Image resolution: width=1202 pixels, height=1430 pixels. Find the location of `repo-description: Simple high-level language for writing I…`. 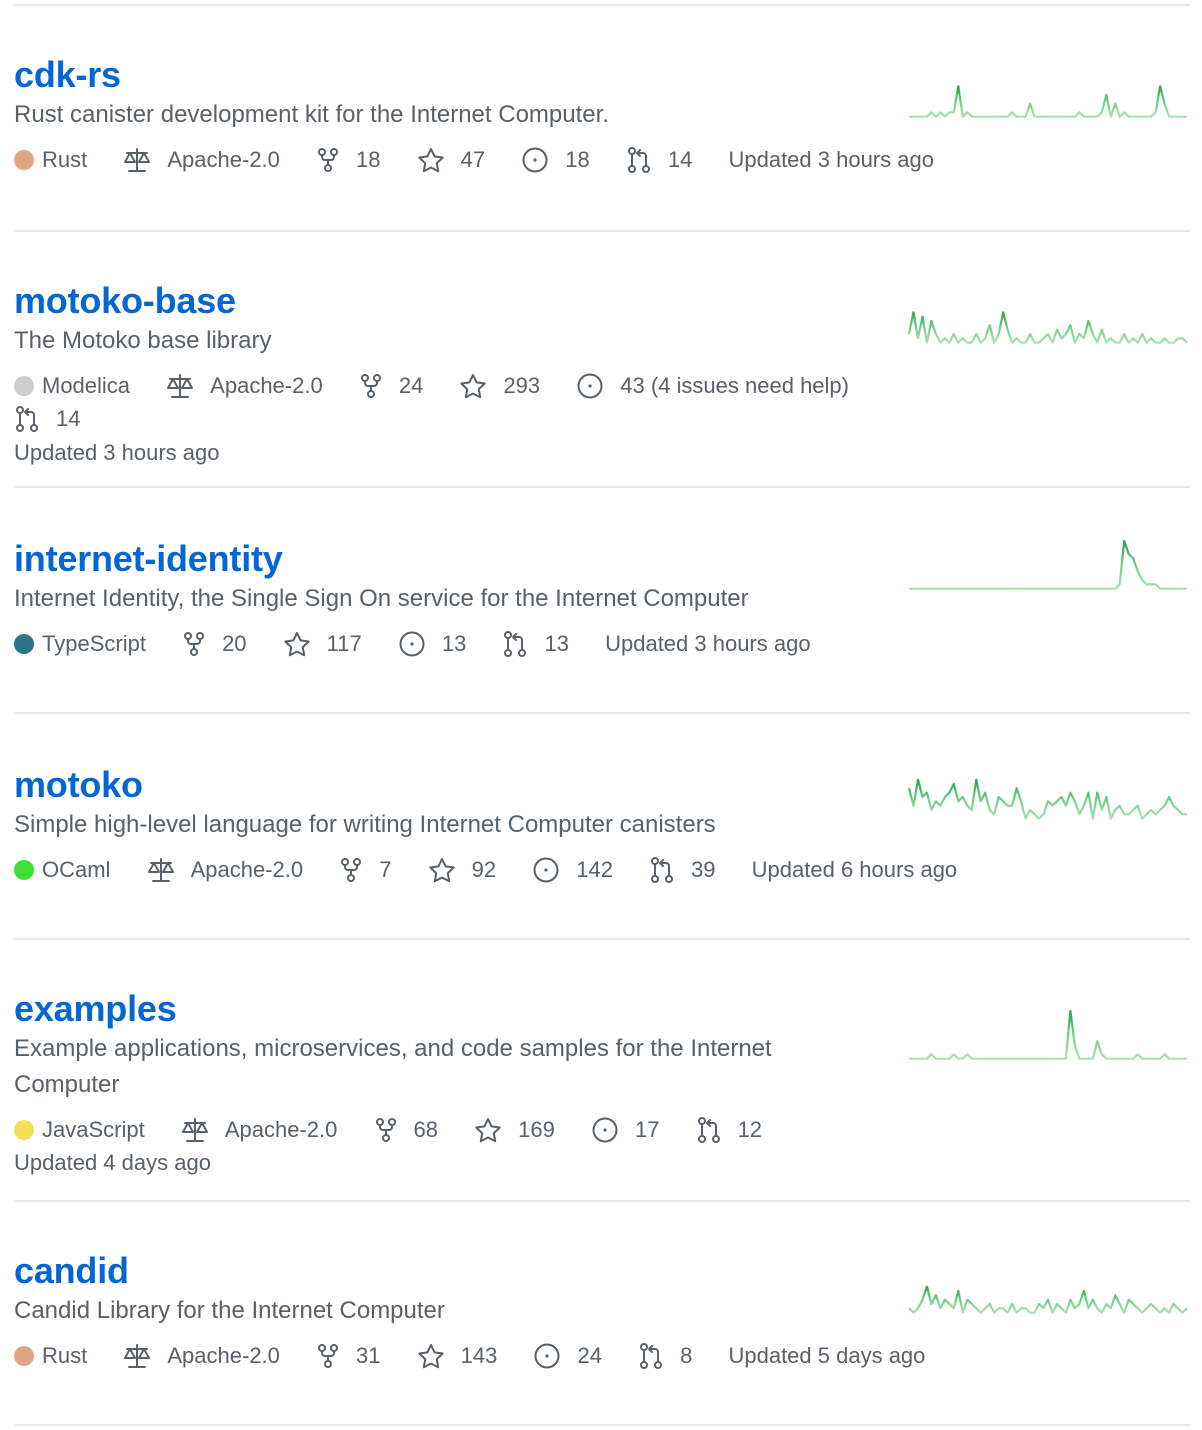

repo-description: Simple high-level language for writing I… is located at coordinates (365, 824).